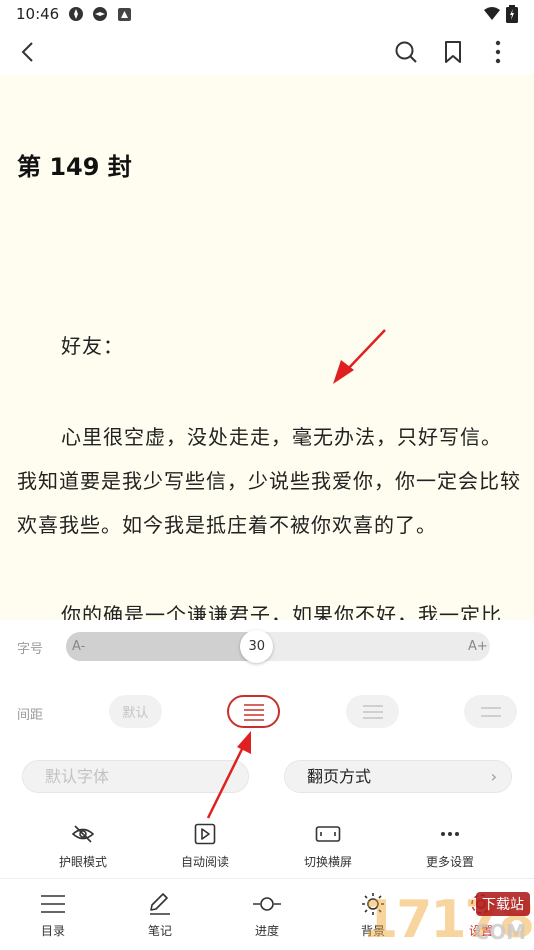 Image resolution: width=534 pixels, height=950 pixels. Describe the element at coordinates (267, 878) in the screenshot. I see `divider` at that location.